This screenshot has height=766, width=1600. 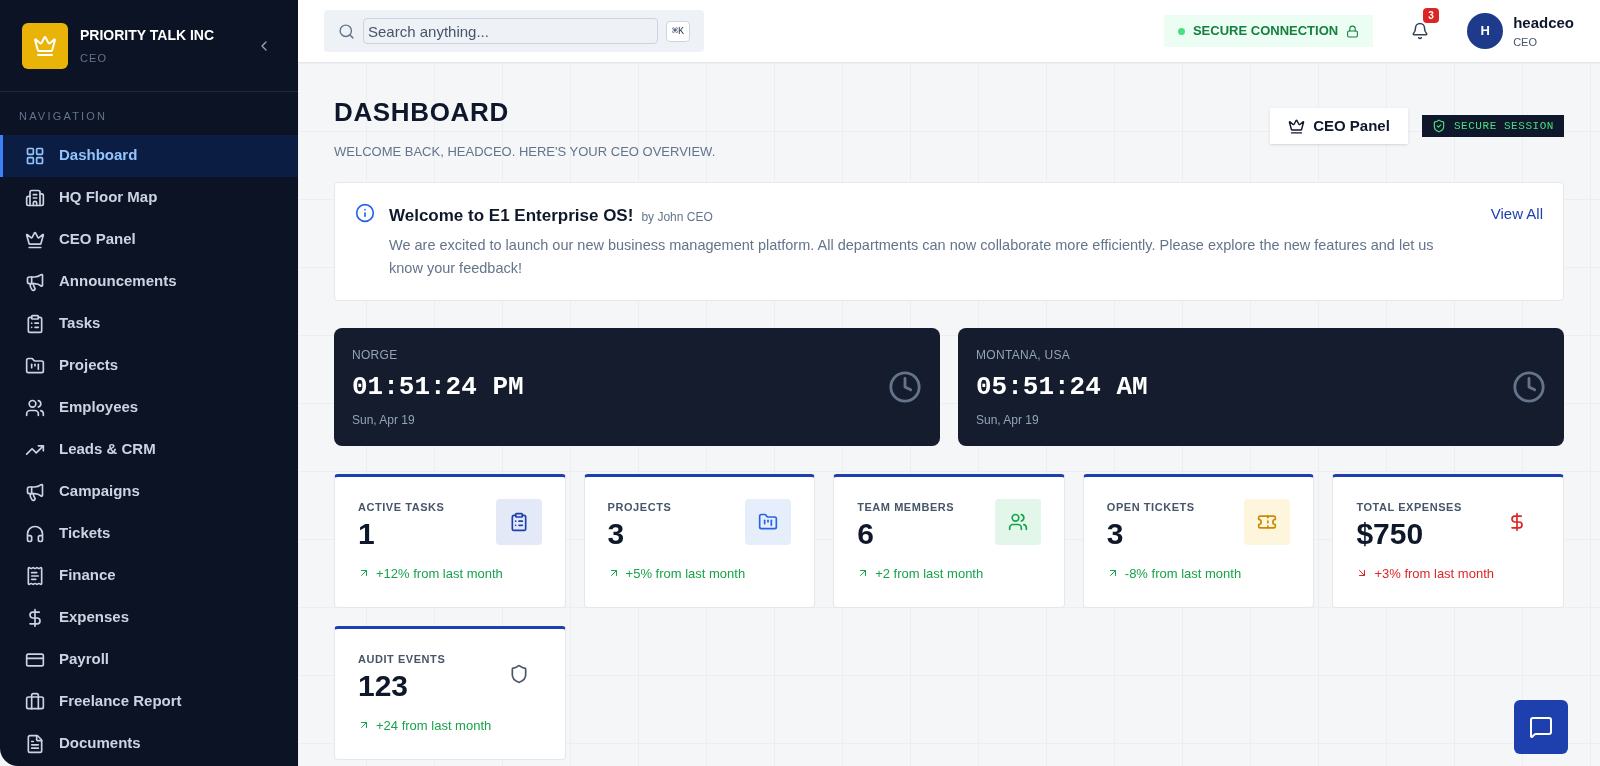 I want to click on nav-item: Campaigns, so click(x=149, y=491).